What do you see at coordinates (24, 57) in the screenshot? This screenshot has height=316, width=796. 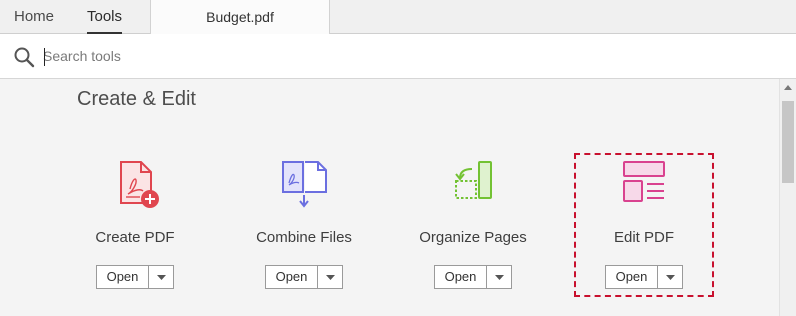 I see `search-icon` at bounding box center [24, 57].